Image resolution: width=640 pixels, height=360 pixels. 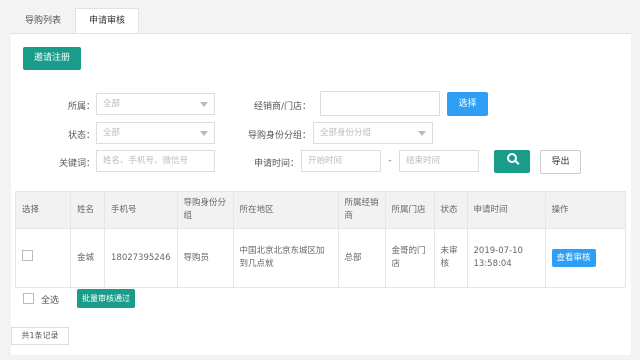 I want to click on row-phone: 18027395246, so click(x=141, y=258).